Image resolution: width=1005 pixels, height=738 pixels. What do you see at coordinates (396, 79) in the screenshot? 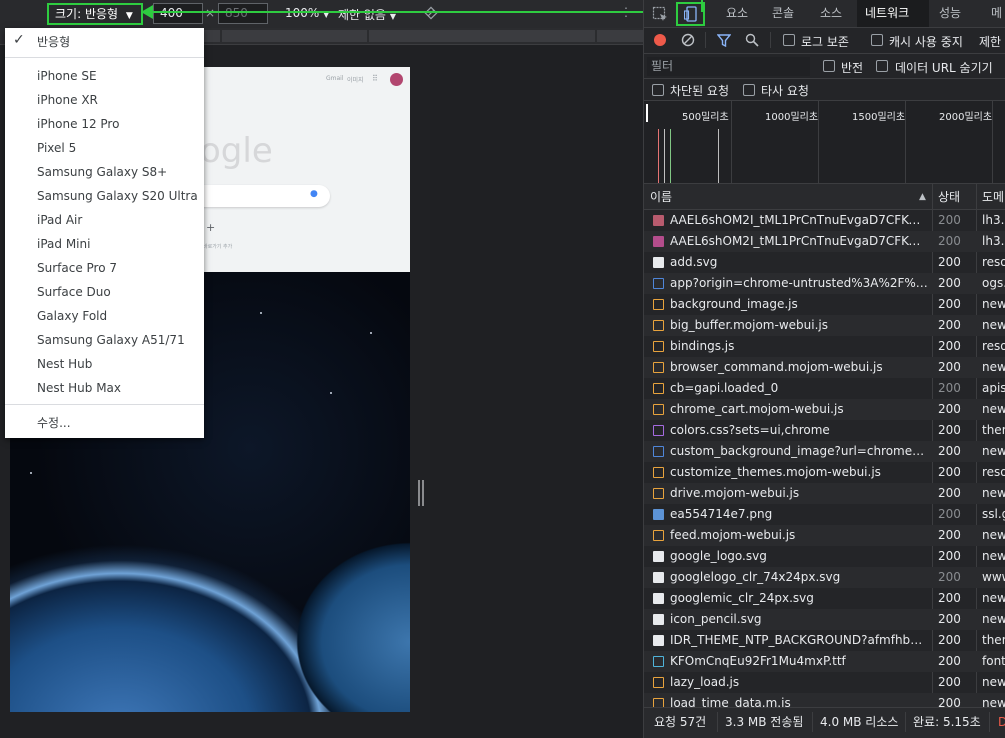
I see `avatar` at bounding box center [396, 79].